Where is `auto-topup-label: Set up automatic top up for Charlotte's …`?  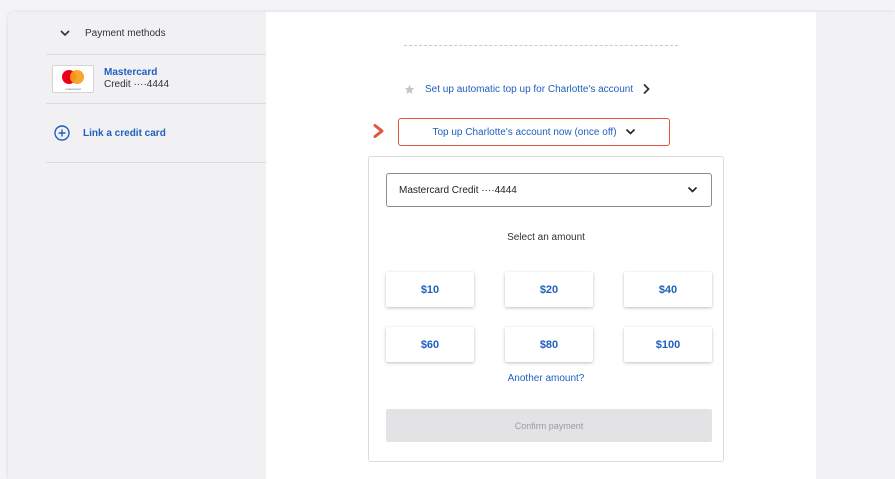 auto-topup-label: Set up automatic top up for Charlotte's … is located at coordinates (529, 89).